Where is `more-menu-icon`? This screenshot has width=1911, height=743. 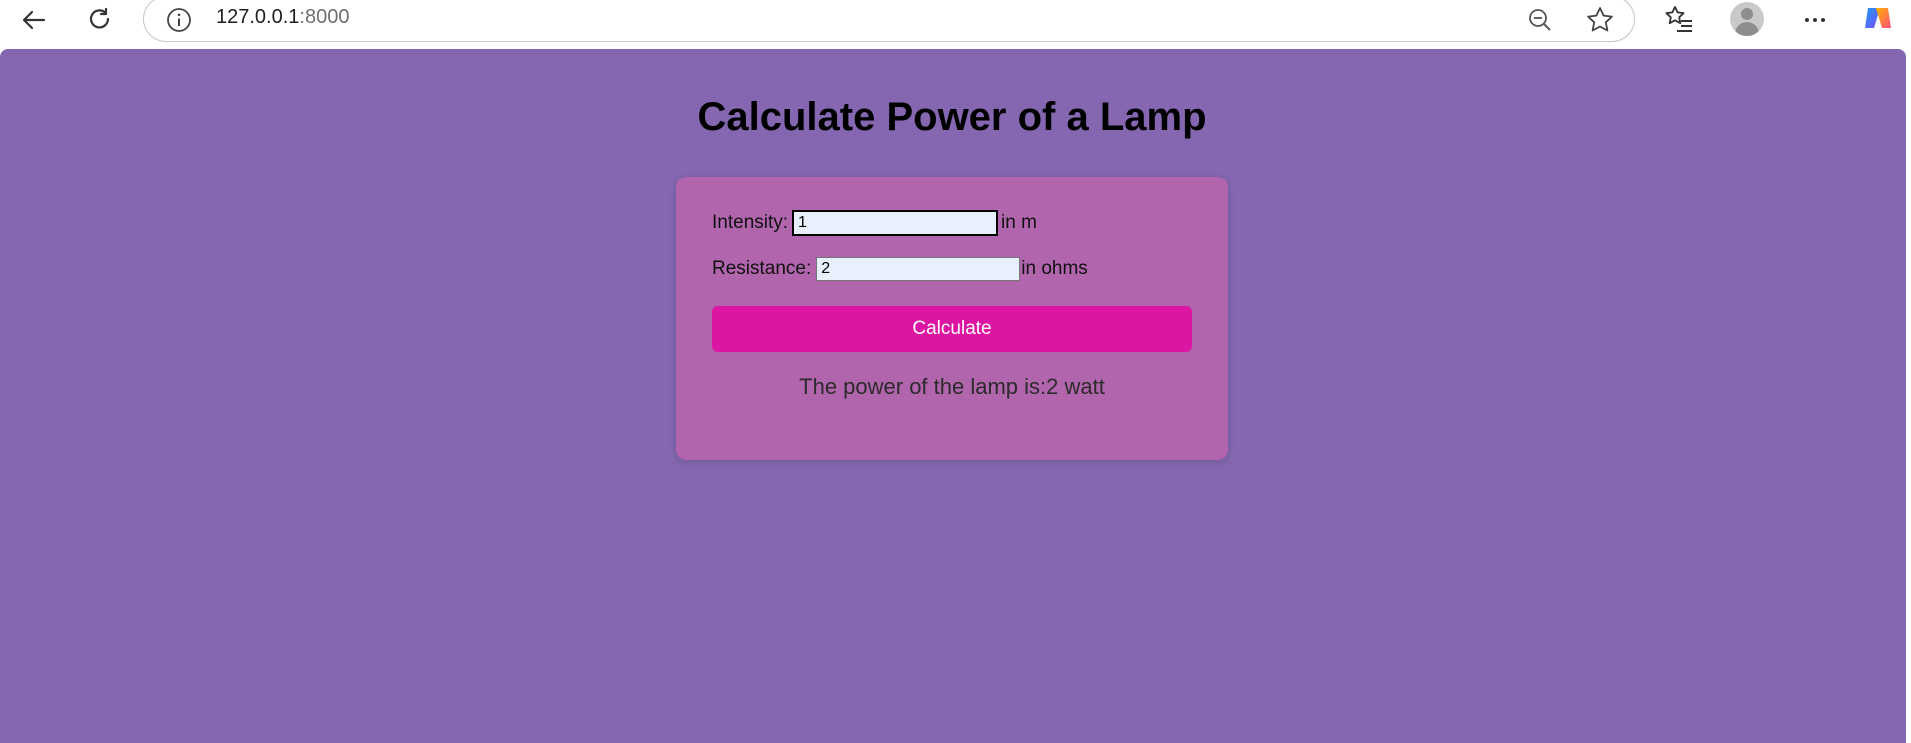
more-menu-icon is located at coordinates (1815, 20).